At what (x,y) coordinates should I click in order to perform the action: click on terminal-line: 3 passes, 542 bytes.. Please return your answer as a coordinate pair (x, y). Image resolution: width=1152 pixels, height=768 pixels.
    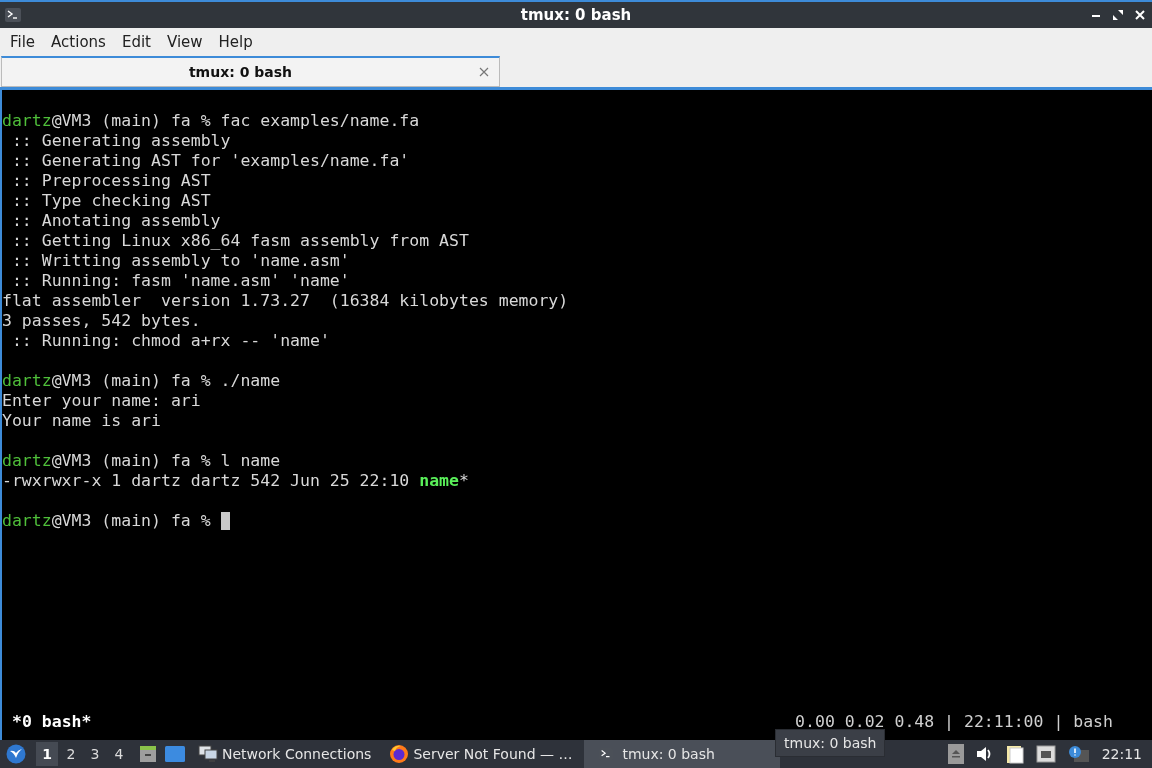
    Looking at the image, I should click on (101, 321).